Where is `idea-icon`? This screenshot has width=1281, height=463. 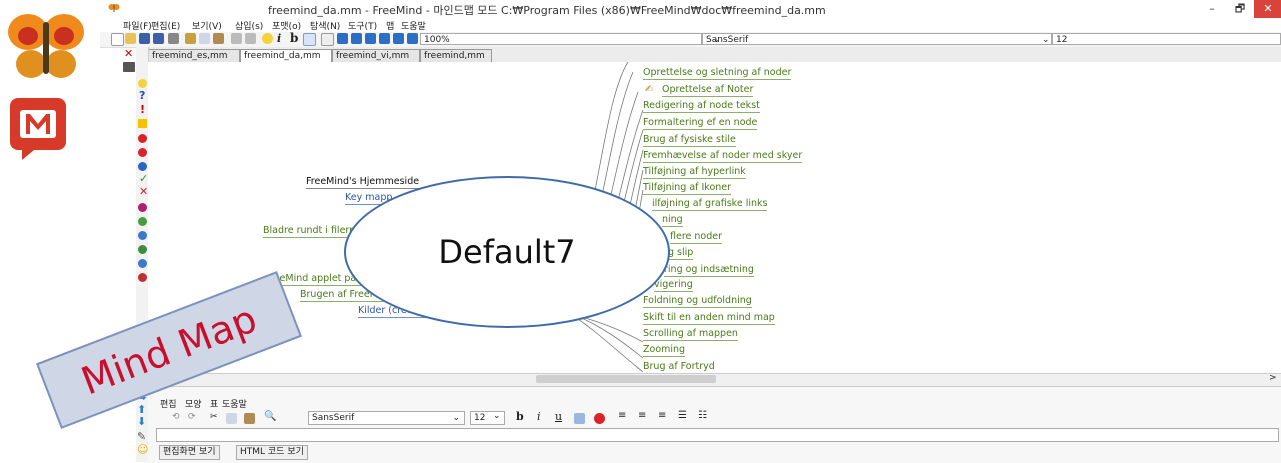 idea-icon is located at coordinates (142, 83).